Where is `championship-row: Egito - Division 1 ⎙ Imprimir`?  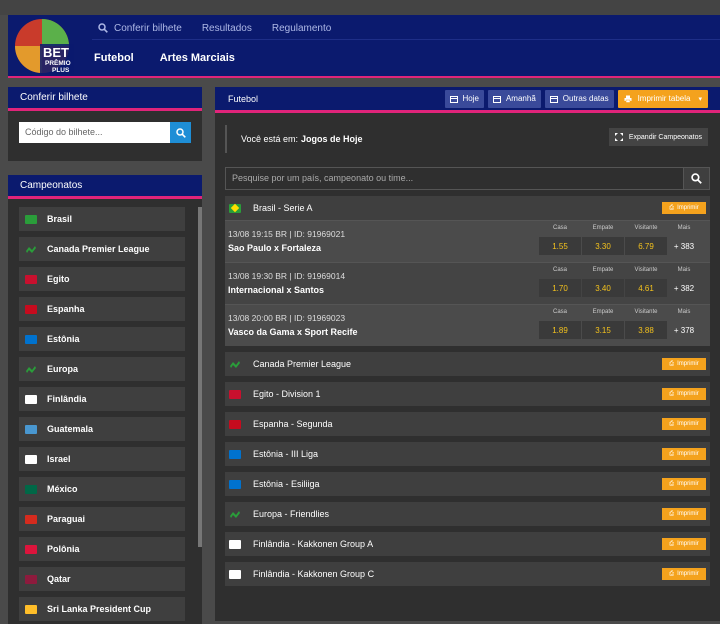
championship-row: Egito - Division 1 ⎙ Imprimir is located at coordinates (467, 394).